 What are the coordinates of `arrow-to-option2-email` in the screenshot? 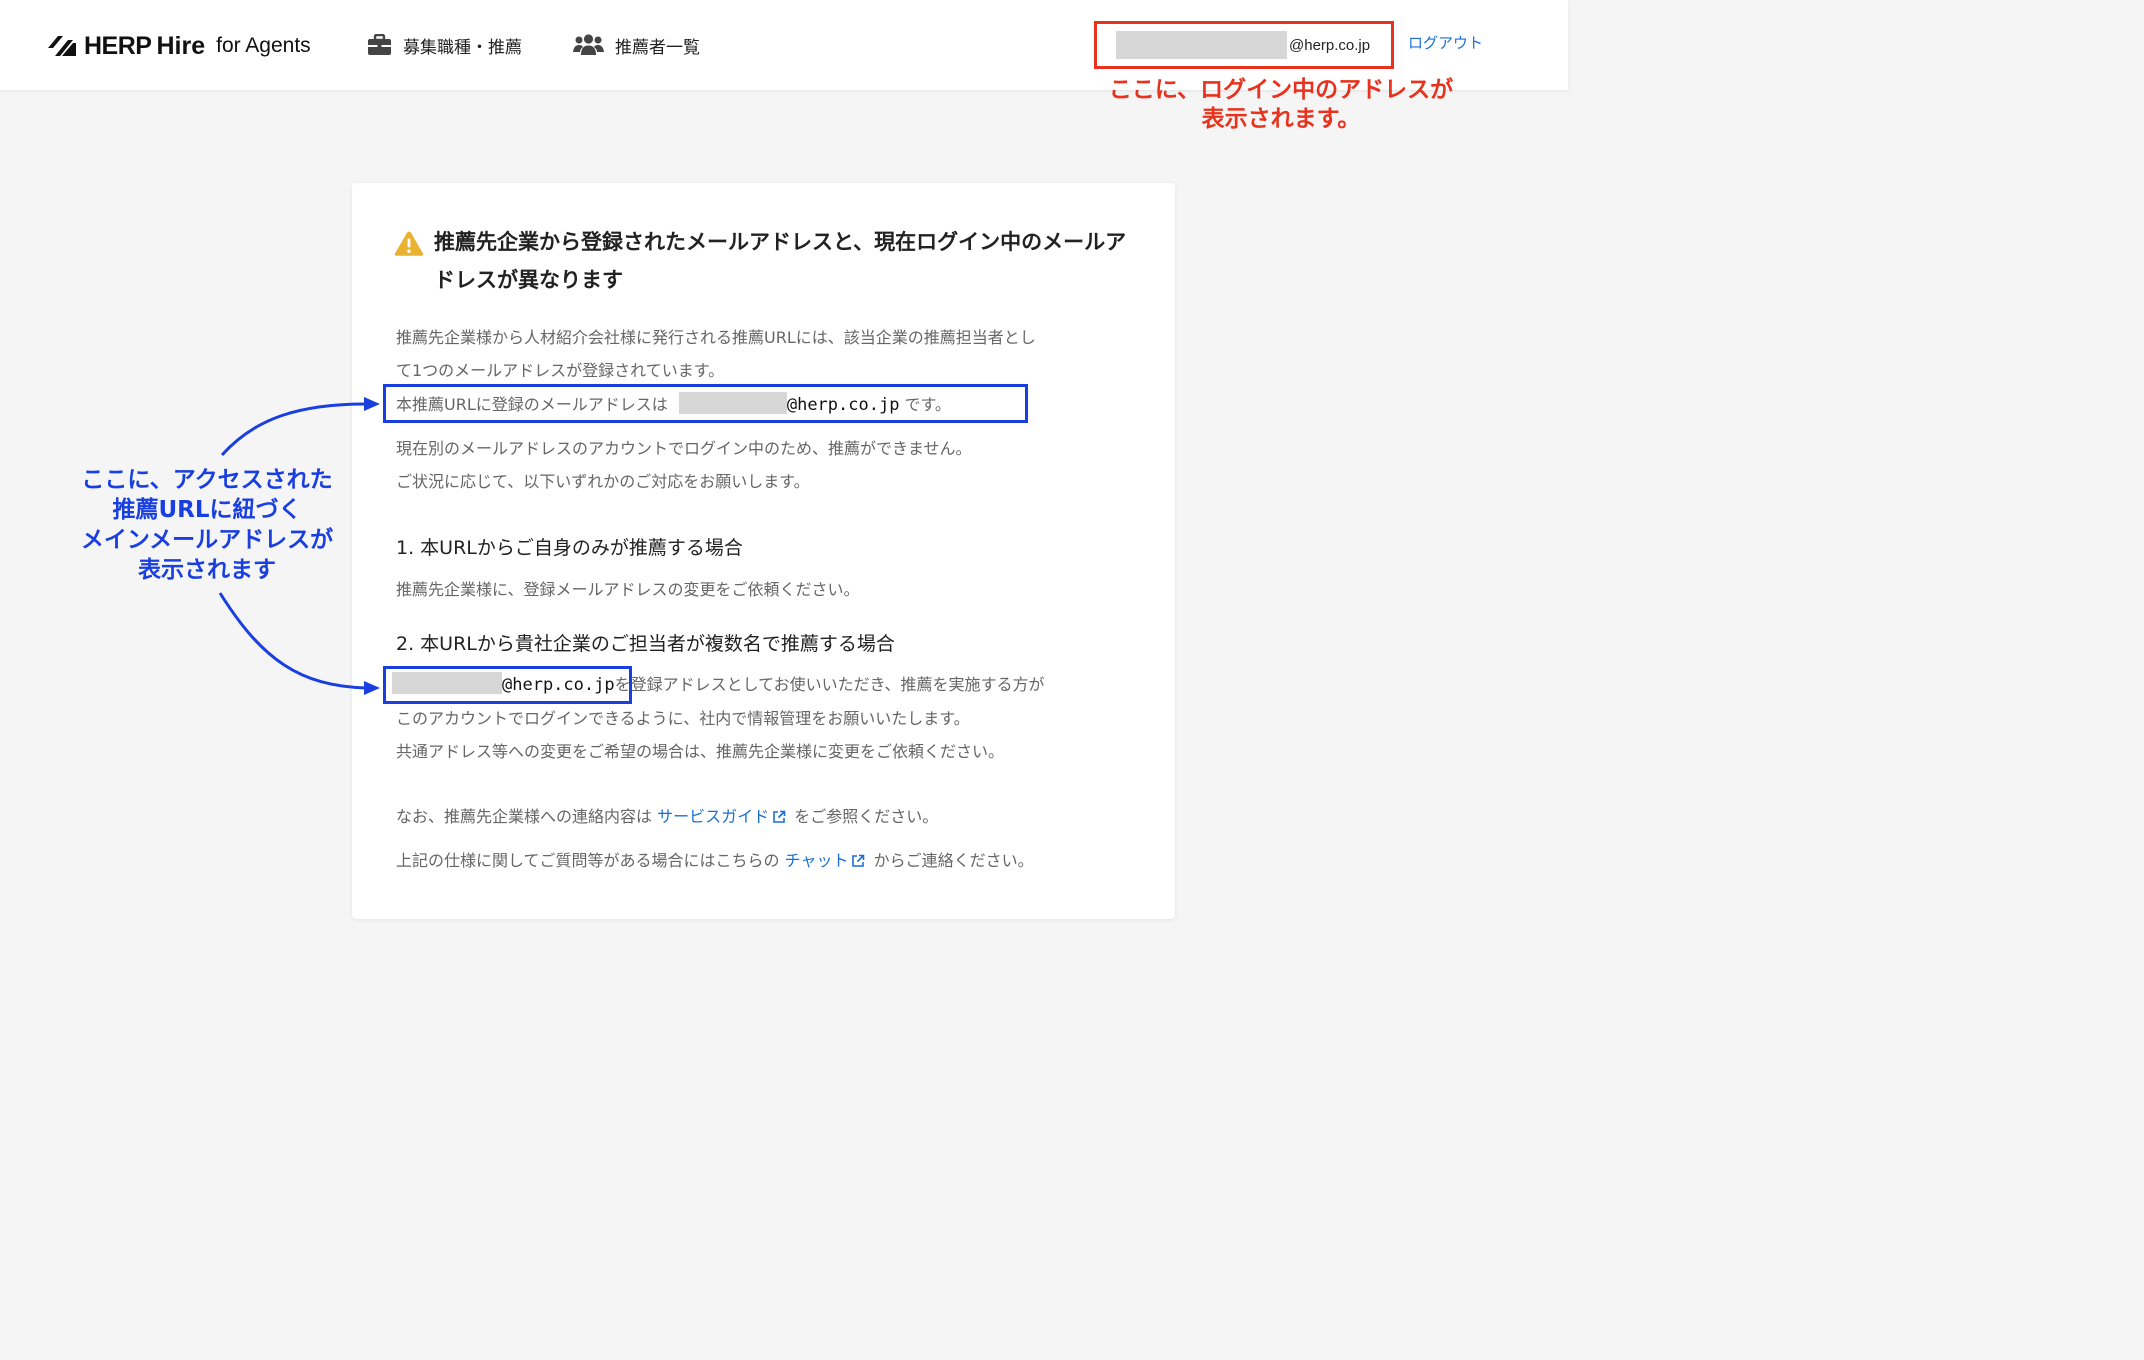 It's located at (292, 641).